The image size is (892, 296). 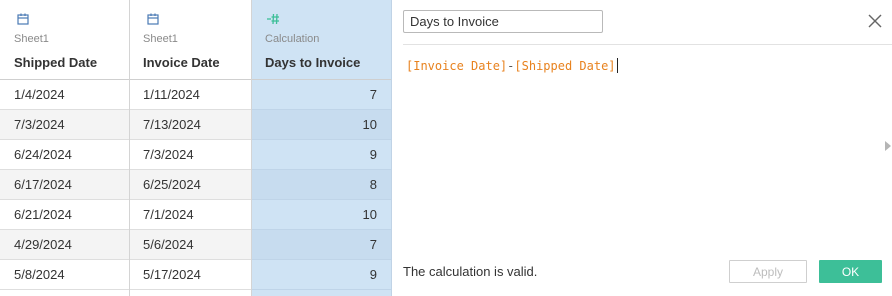 I want to click on column-source-label: Calculation, so click(x=292, y=39).